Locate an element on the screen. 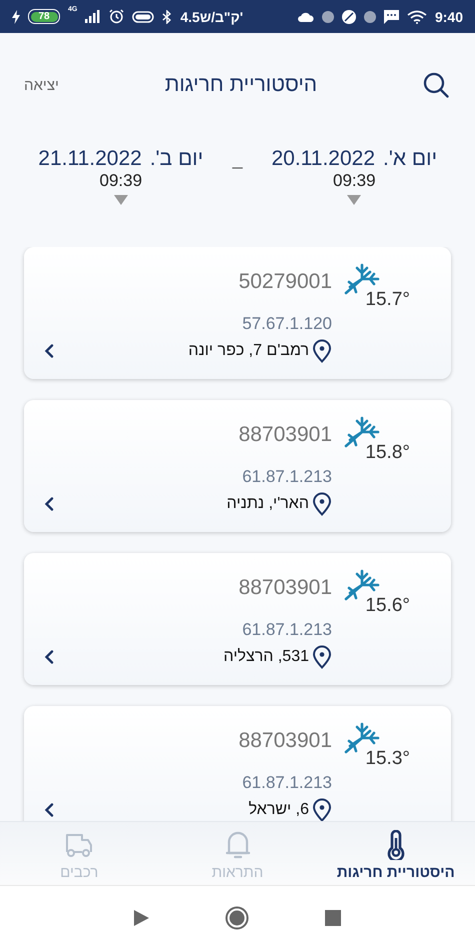 This screenshot has width=475, height=950. day-label: יום ב'. is located at coordinates (177, 159).